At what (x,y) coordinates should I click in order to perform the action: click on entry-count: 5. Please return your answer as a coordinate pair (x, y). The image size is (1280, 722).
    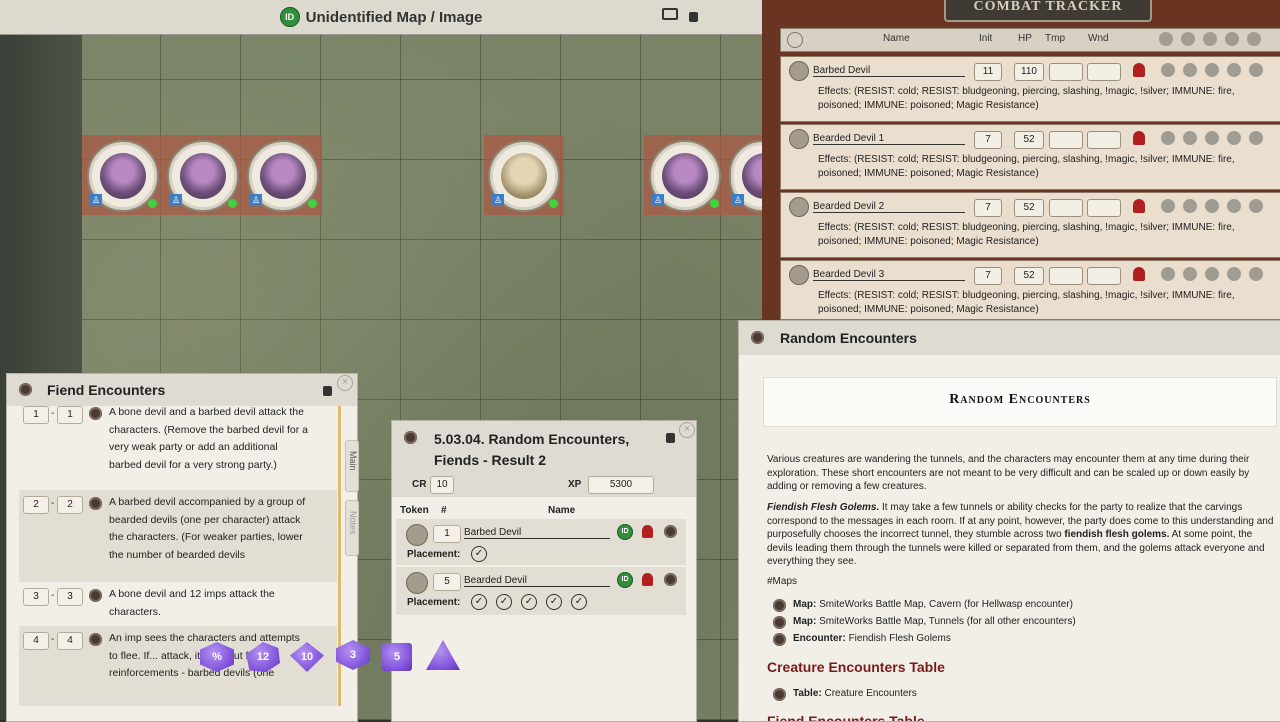
    Looking at the image, I should click on (447, 582).